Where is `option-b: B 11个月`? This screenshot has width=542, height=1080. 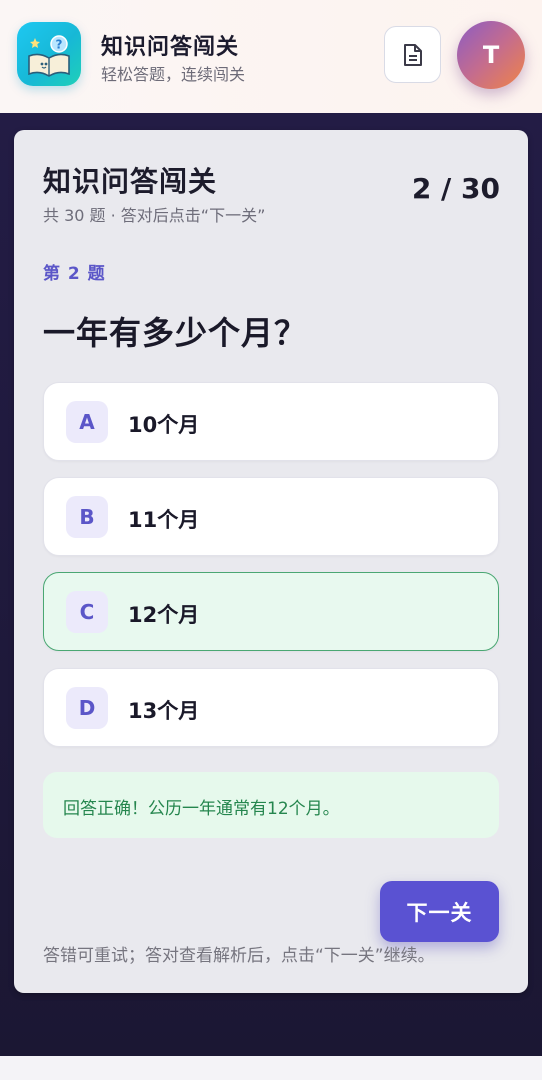
option-b: B 11个月 is located at coordinates (271, 516).